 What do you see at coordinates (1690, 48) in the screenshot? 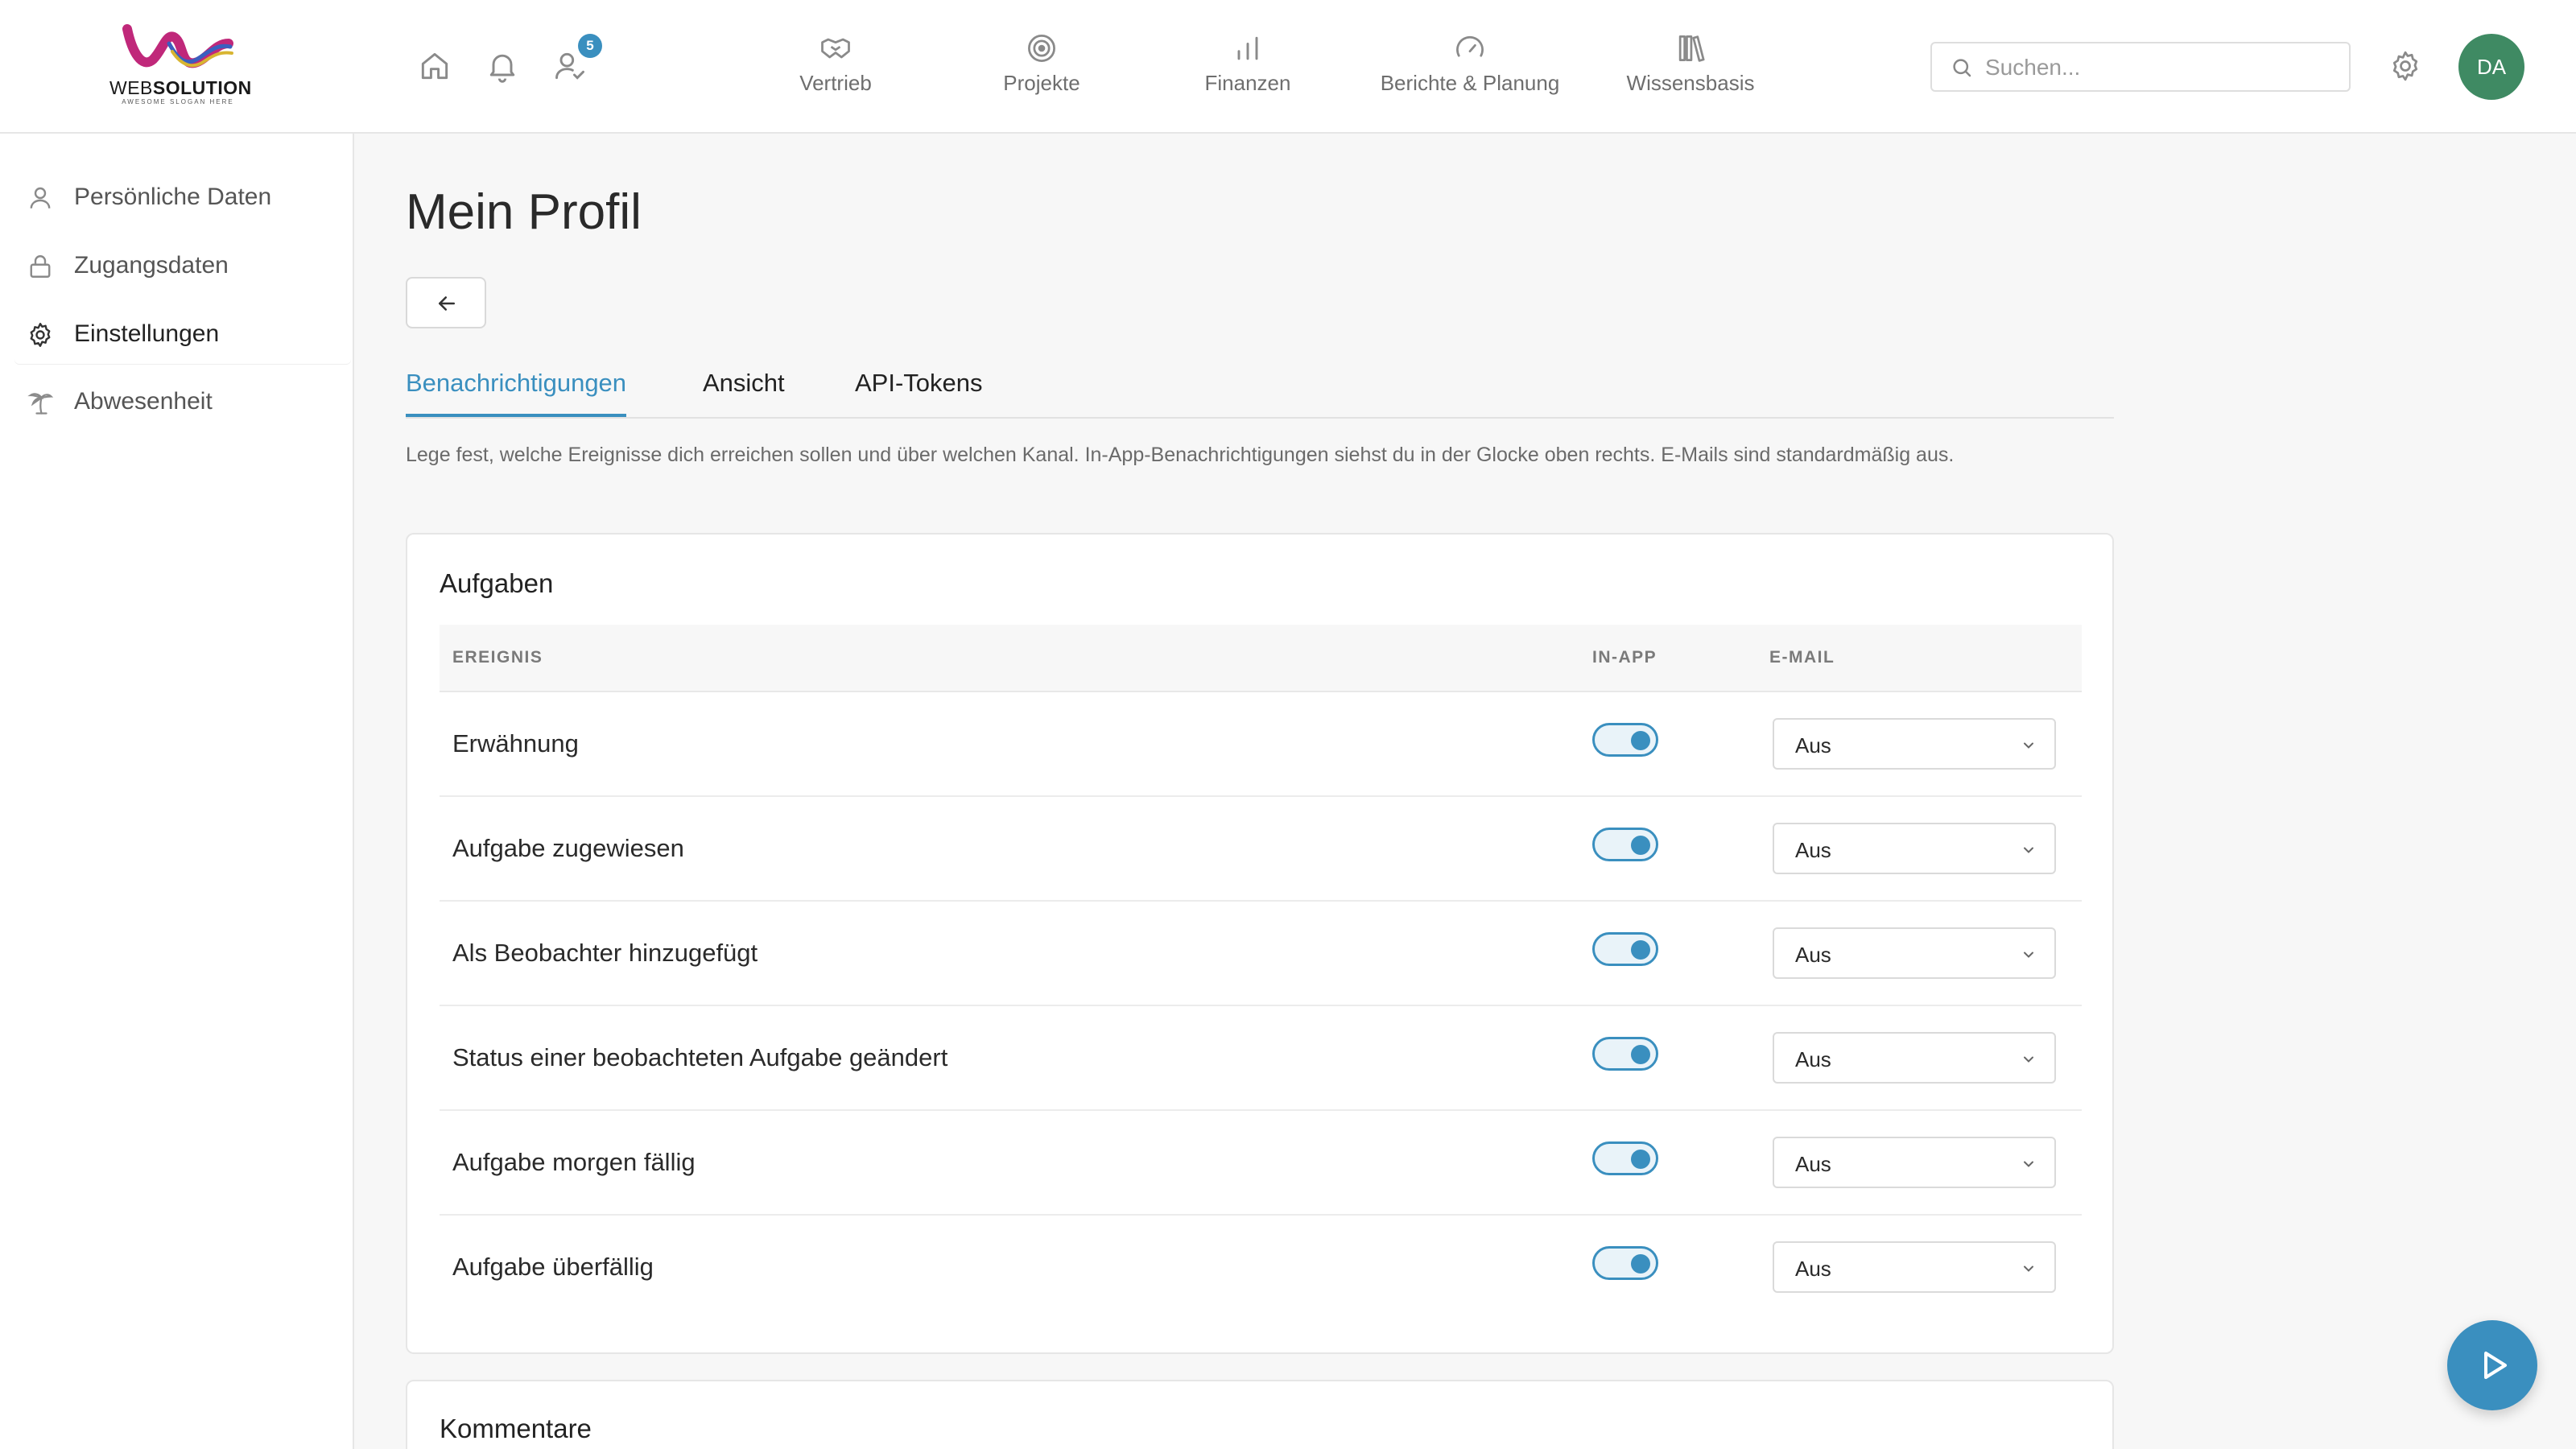
I see `library-icon` at bounding box center [1690, 48].